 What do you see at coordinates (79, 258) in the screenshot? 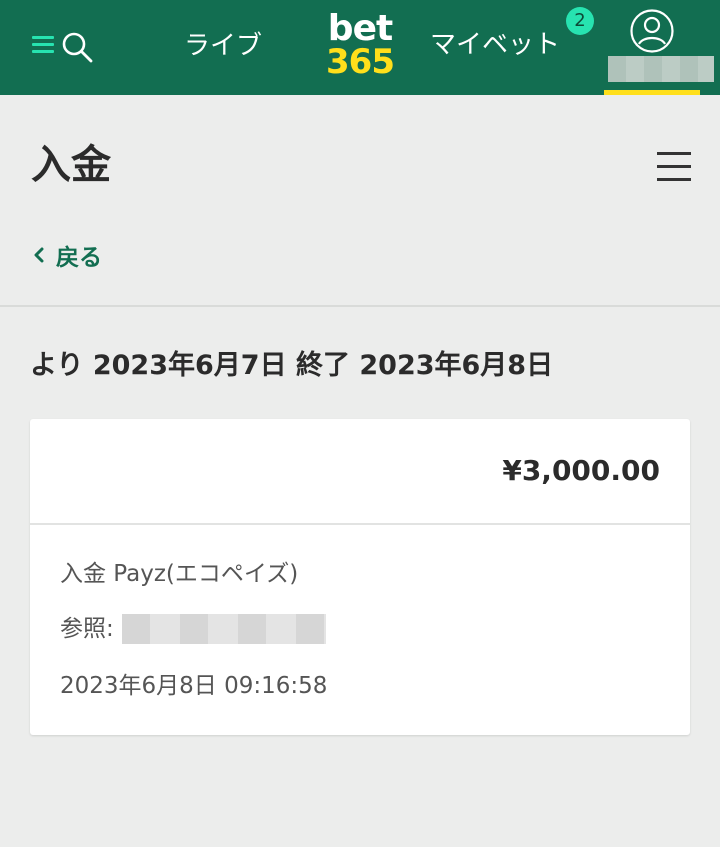
I see `back-label: 戻る` at bounding box center [79, 258].